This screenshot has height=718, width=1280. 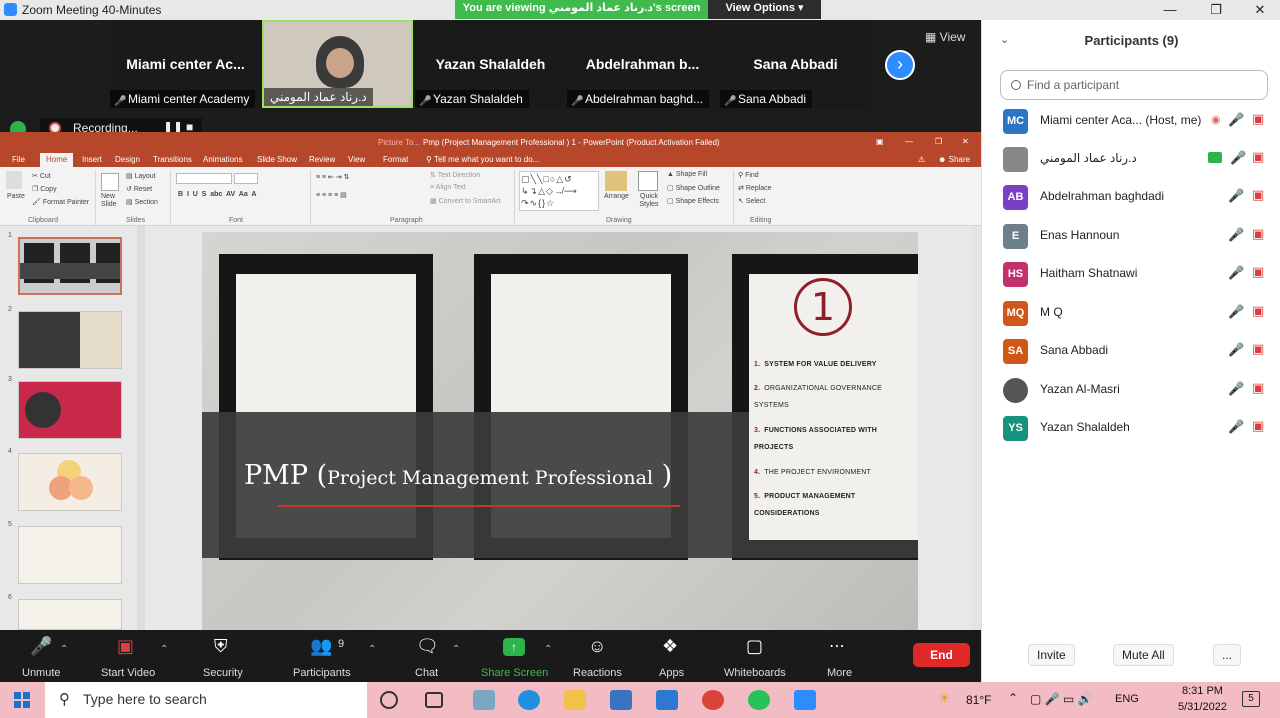 I want to click on tab-design: Design, so click(x=127, y=159).